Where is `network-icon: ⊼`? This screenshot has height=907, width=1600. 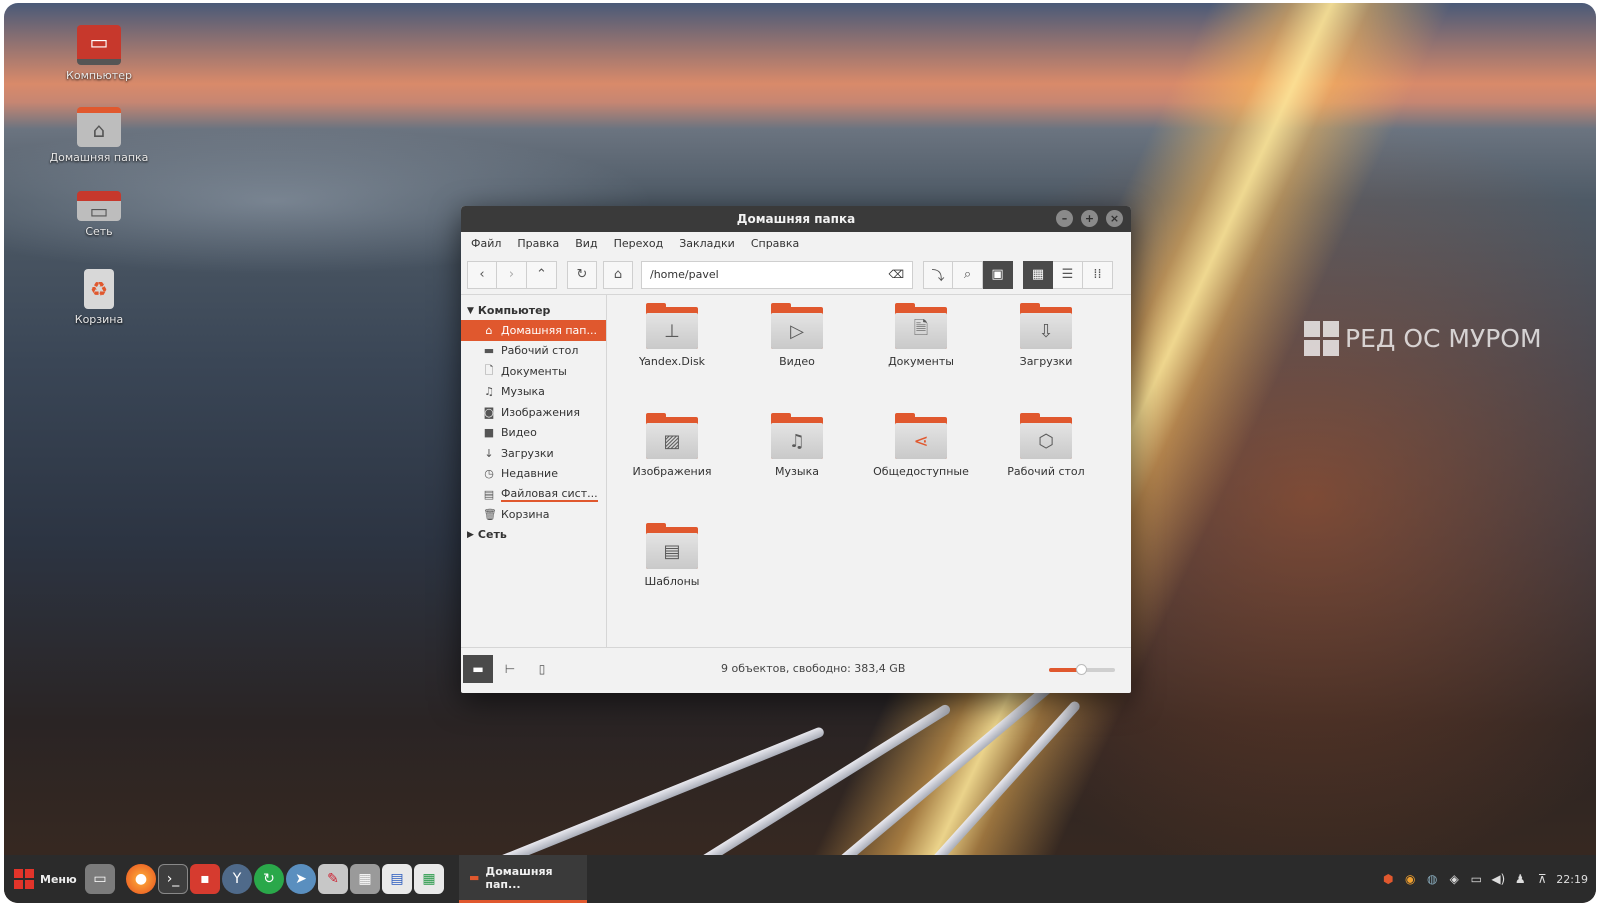 network-icon: ⊼ is located at coordinates (1542, 879).